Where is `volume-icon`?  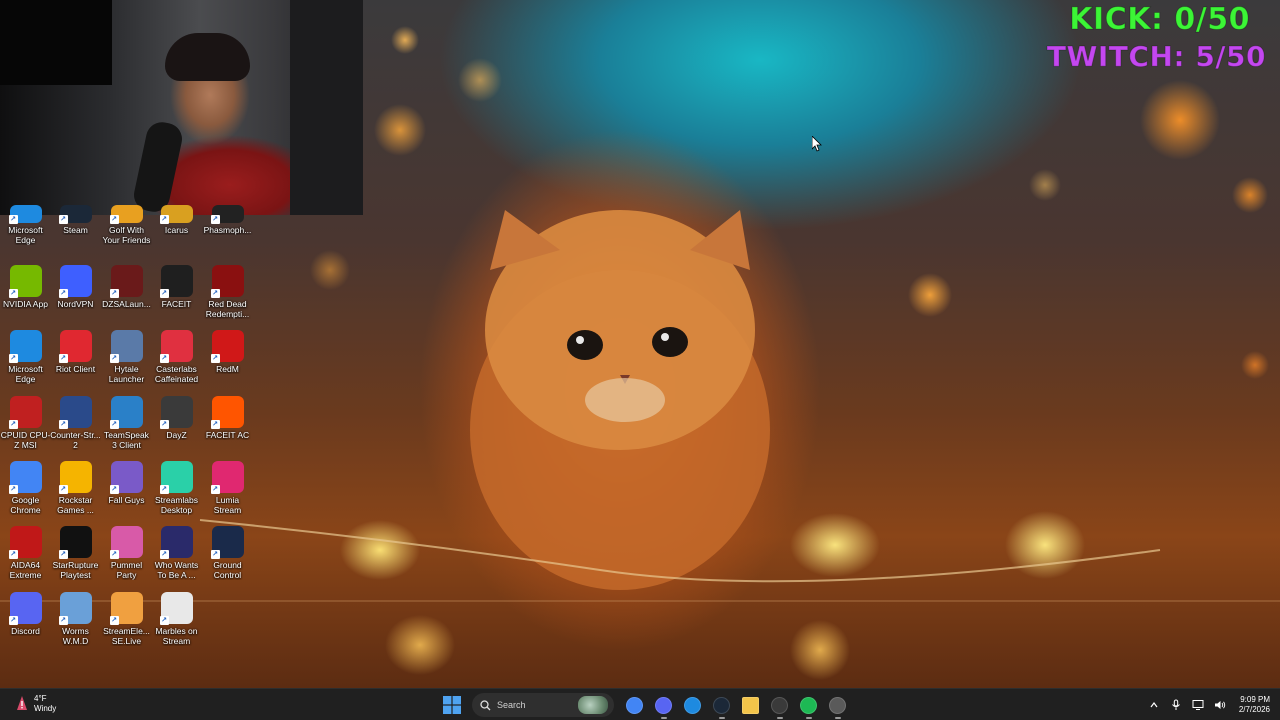
volume-icon is located at coordinates (1220, 705).